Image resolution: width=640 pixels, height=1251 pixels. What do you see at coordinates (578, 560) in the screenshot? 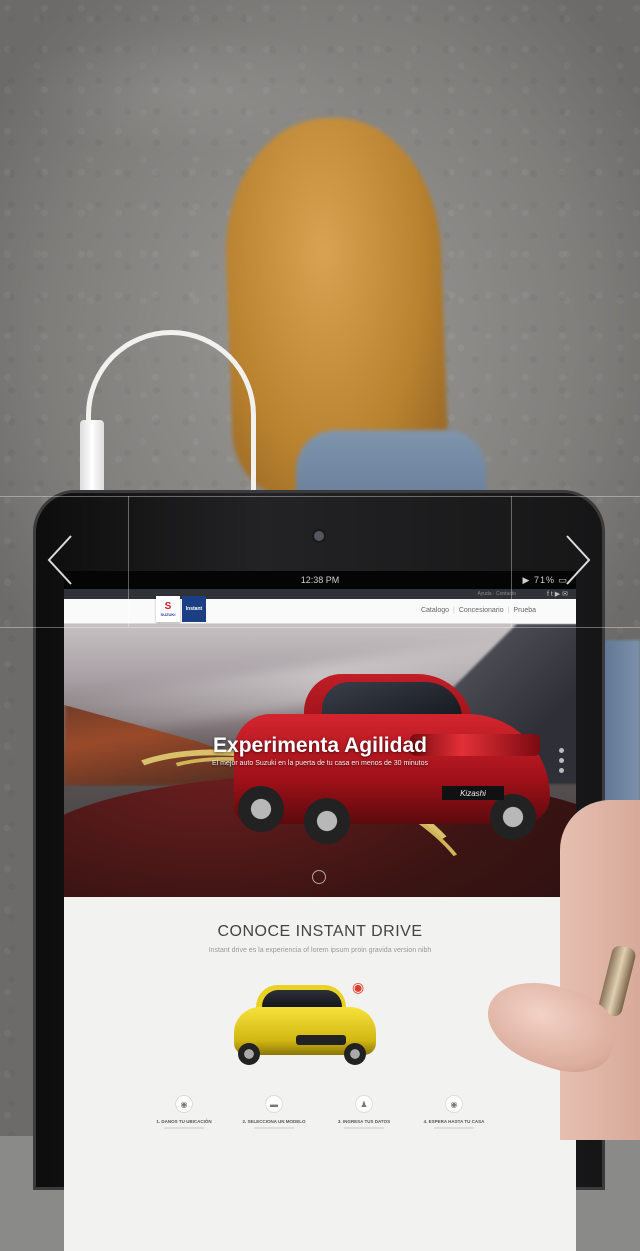
I see `chevron-right-icon` at bounding box center [578, 560].